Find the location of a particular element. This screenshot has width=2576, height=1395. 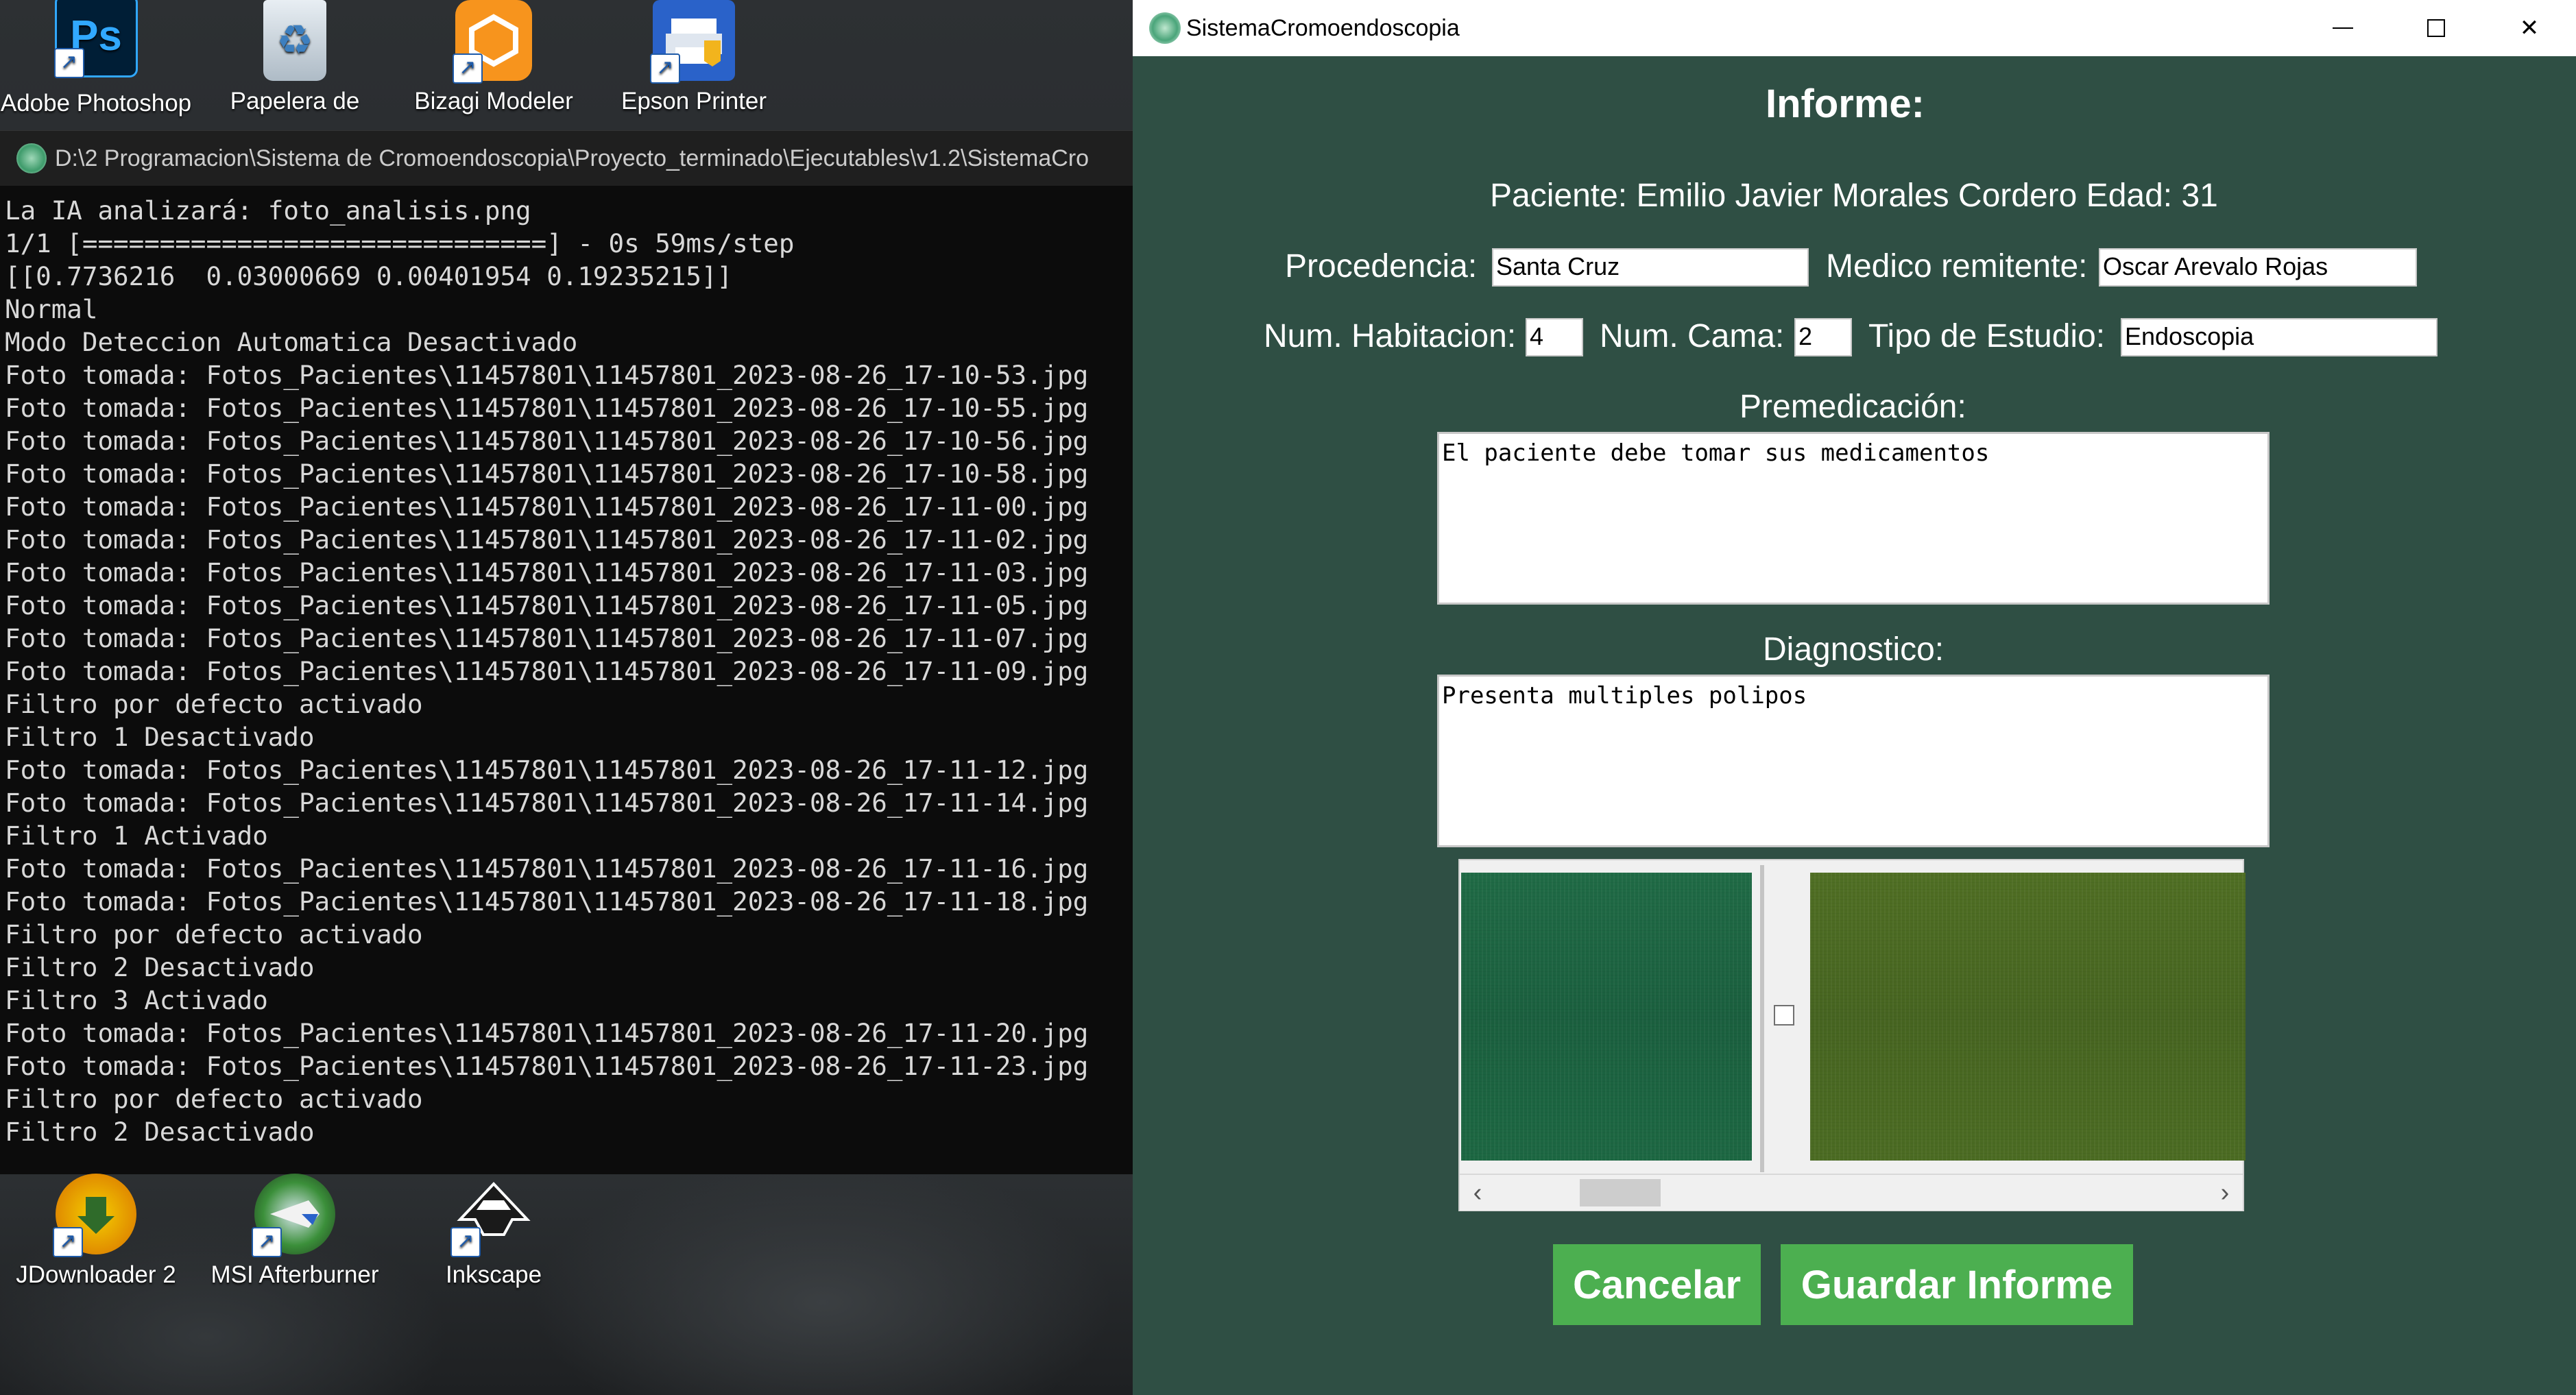

epson-printer-icon: ↗ is located at coordinates (693, 42).